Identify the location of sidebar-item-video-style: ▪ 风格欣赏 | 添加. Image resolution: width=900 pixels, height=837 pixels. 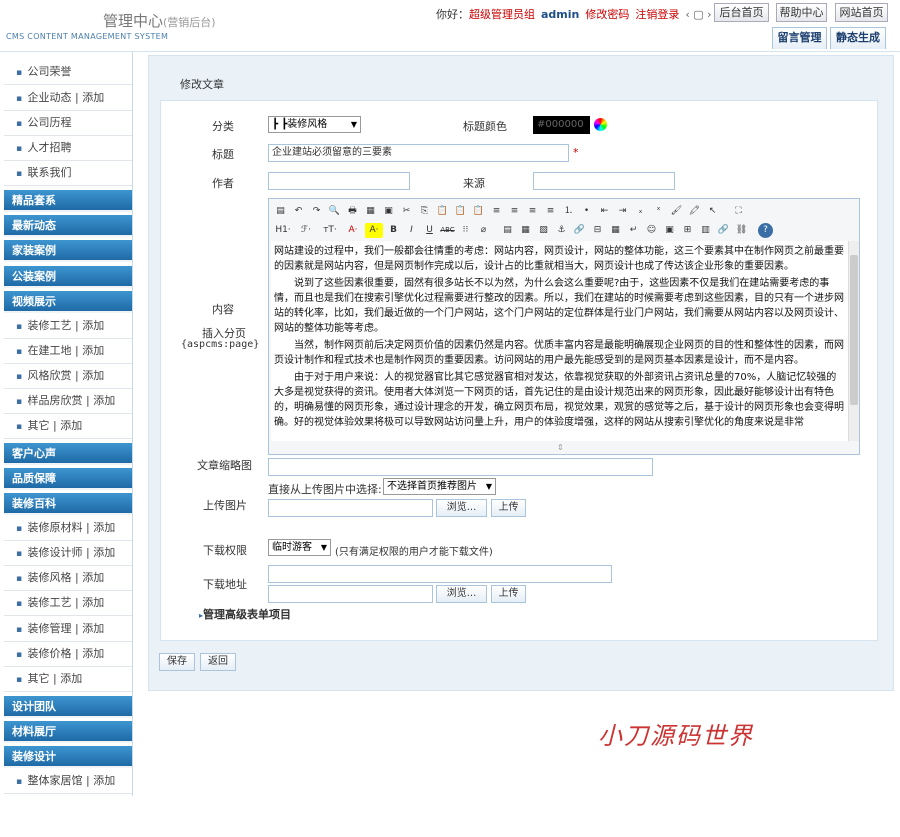
(68, 376).